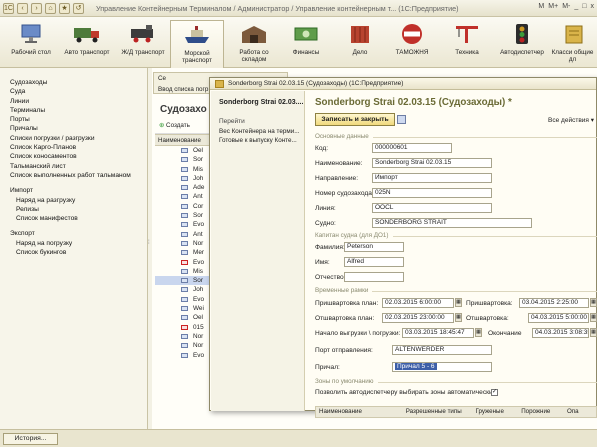 Image resolution: width=597 pixels, height=447 pixels. What do you see at coordinates (31, 43) in the screenshot?
I see `section-desktop: Рабочий стол` at bounding box center [31, 43].